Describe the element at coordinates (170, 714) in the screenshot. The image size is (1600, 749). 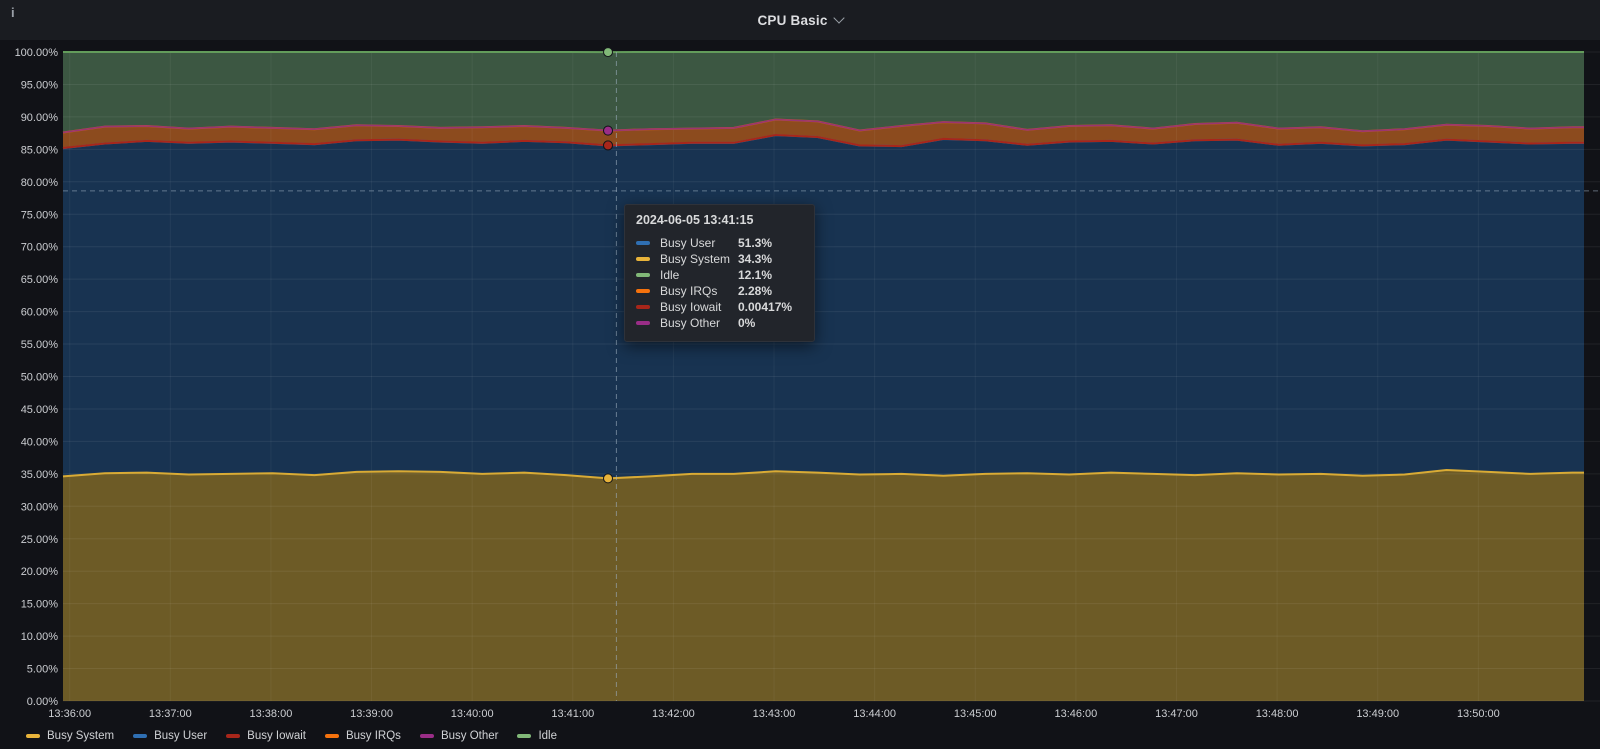
I see `x-axis-tick: 13:37:00` at that location.